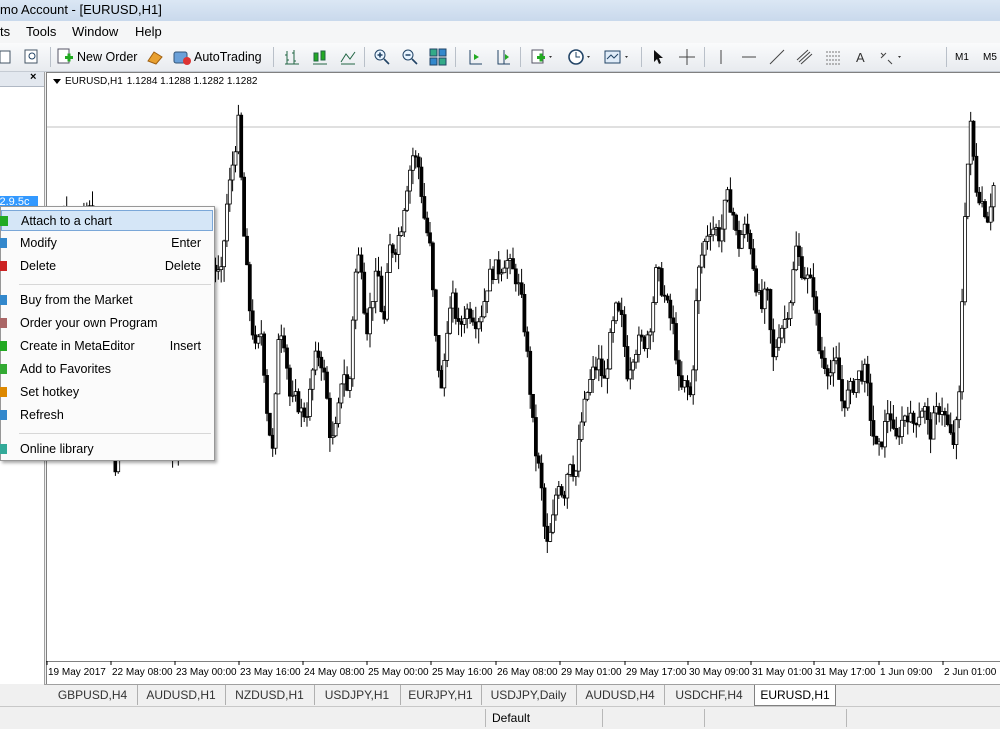 The image size is (1000, 729). What do you see at coordinates (860, 57) in the screenshot?
I see `text-tool: A` at bounding box center [860, 57].